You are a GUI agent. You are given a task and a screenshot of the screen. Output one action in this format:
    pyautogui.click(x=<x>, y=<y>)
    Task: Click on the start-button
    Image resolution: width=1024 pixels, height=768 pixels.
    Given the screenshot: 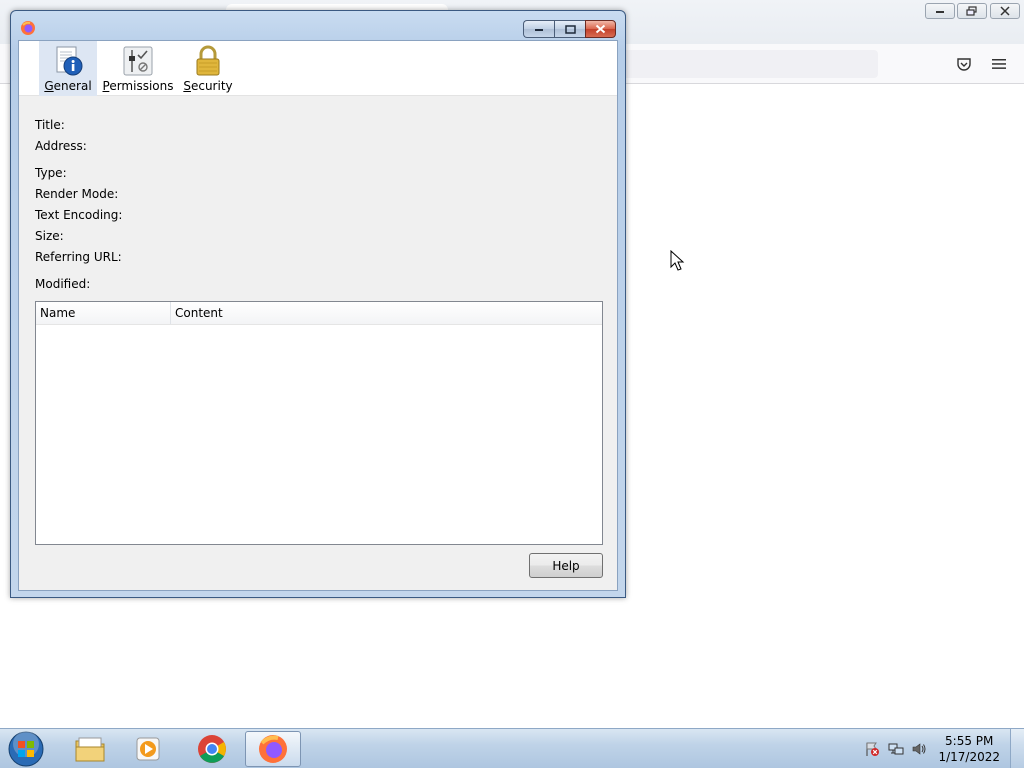 What is the action you would take?
    pyautogui.click(x=26, y=749)
    